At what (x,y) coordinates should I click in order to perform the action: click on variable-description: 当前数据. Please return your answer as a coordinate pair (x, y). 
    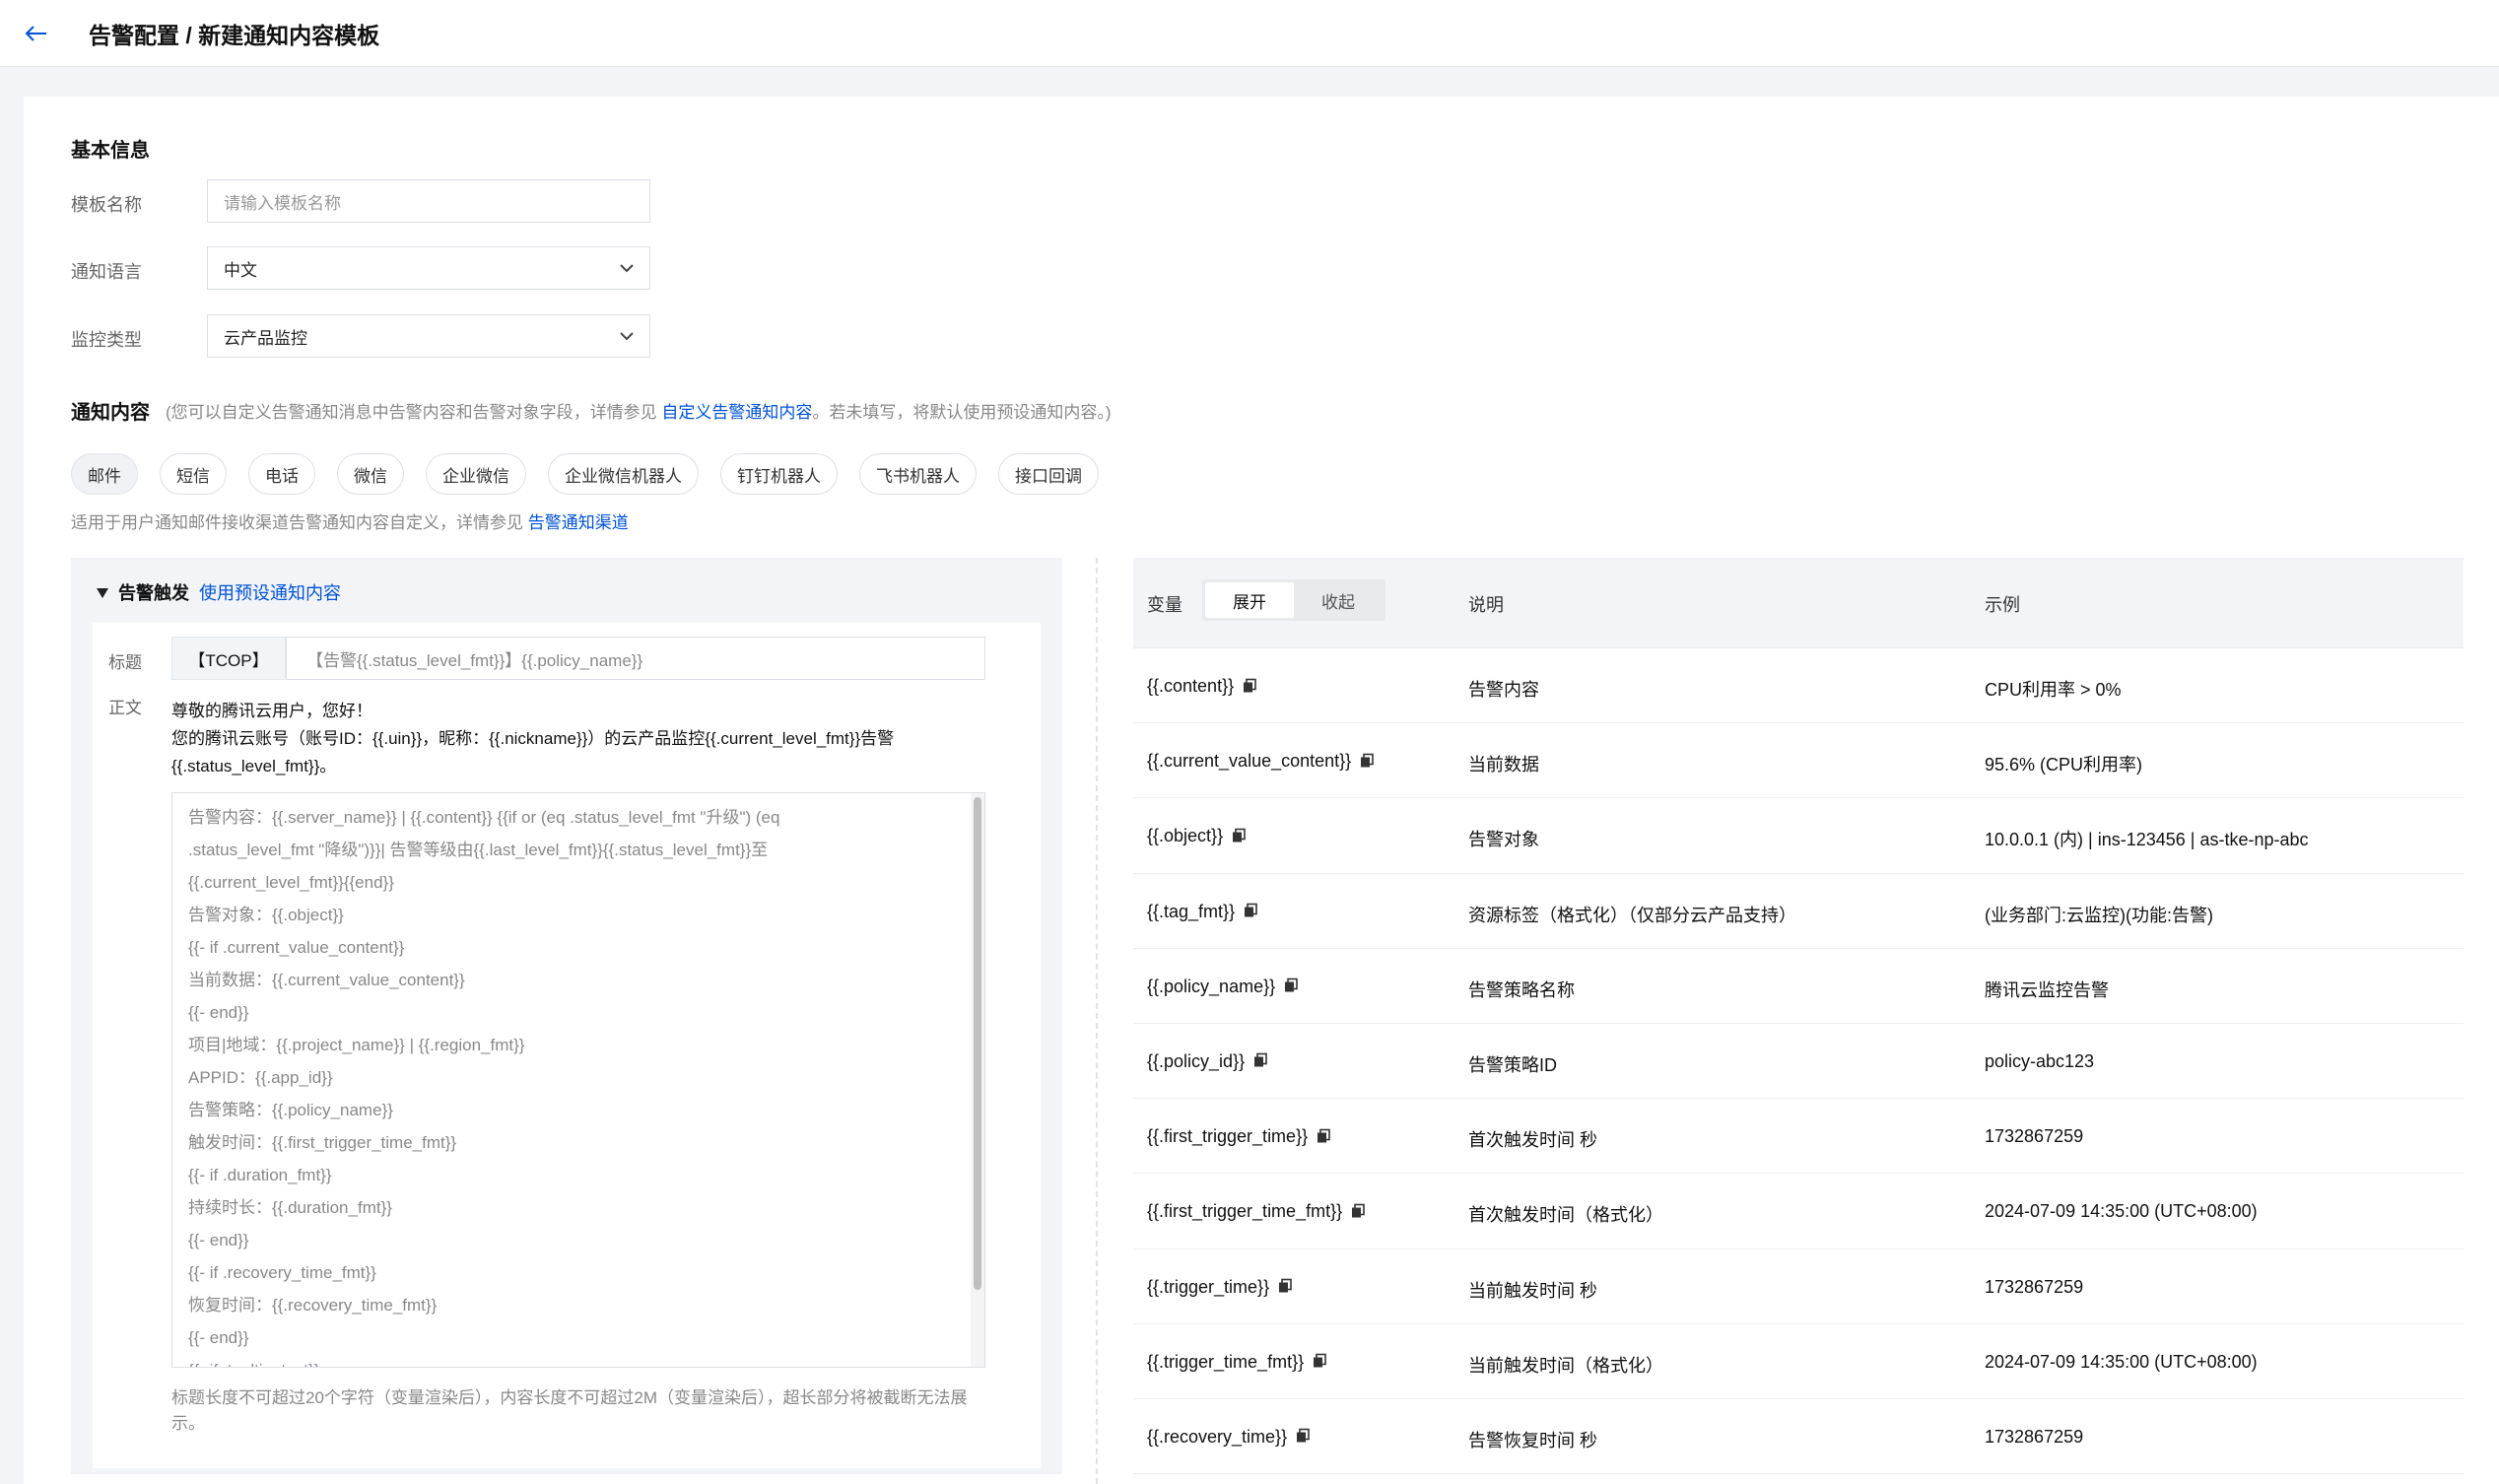
    Looking at the image, I should click on (1504, 765).